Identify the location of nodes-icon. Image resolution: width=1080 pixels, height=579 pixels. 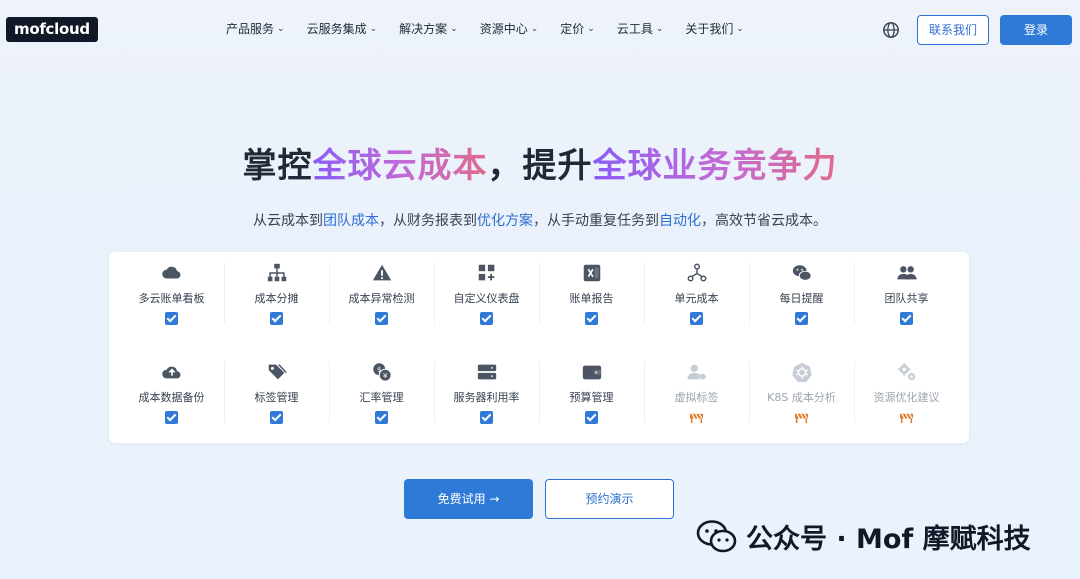
(696, 272).